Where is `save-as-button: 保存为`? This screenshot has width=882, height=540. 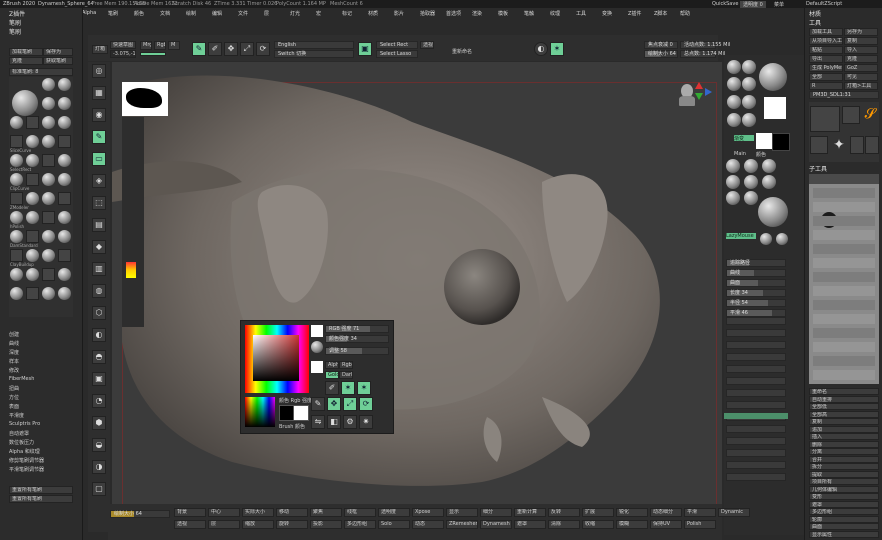 save-as-button: 保存为 is located at coordinates (58, 52).